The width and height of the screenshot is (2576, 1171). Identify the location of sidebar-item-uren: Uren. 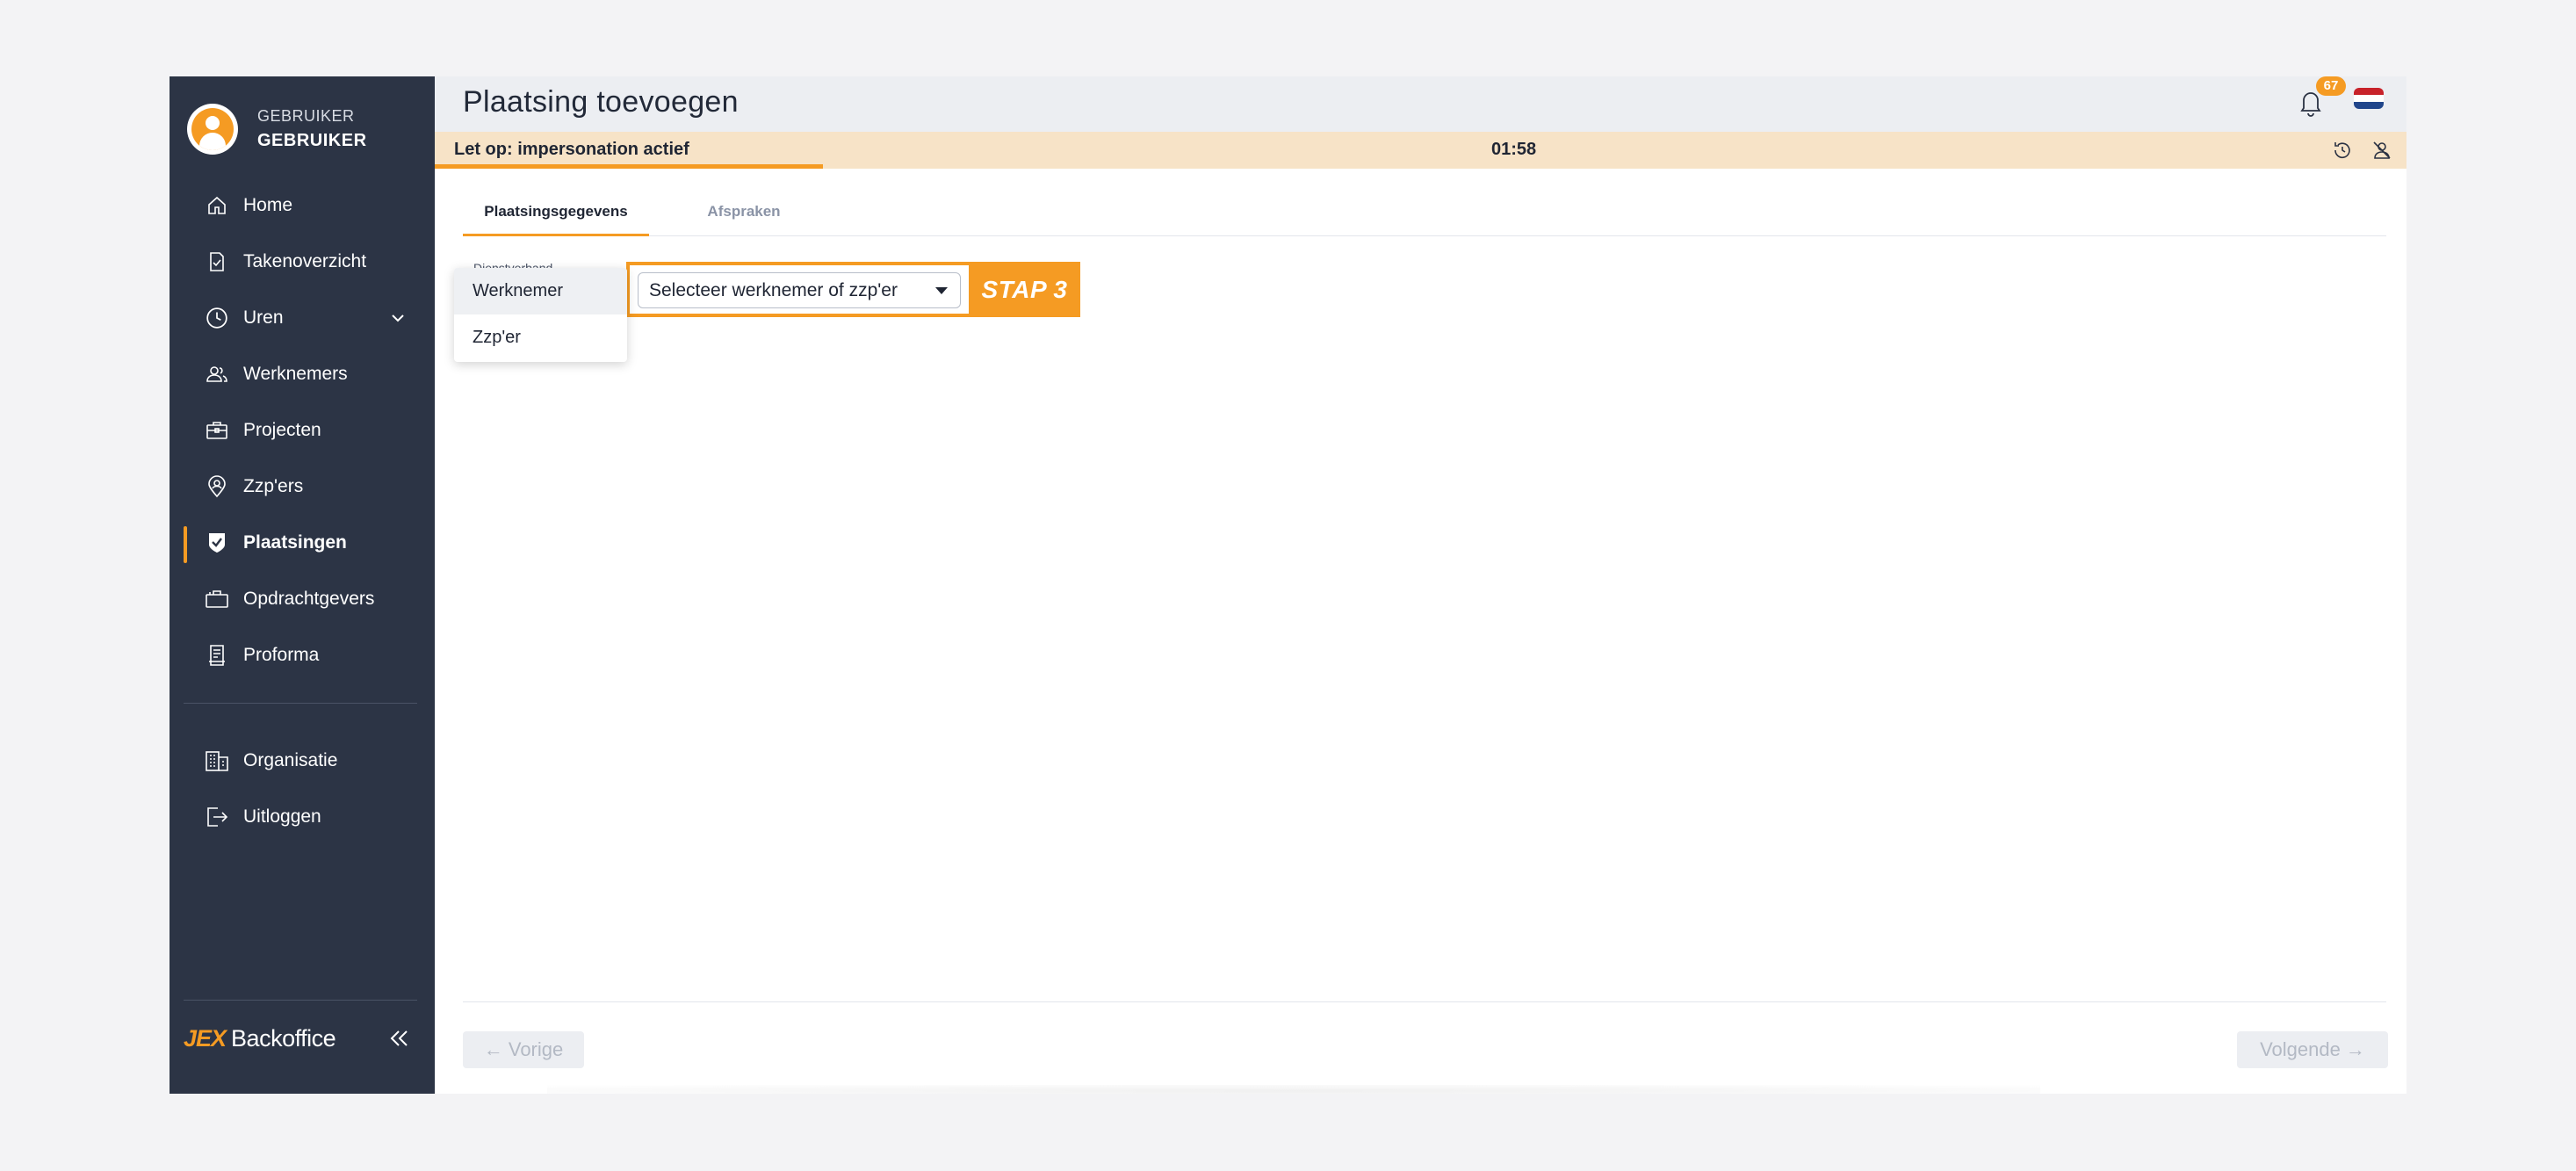
(310, 318).